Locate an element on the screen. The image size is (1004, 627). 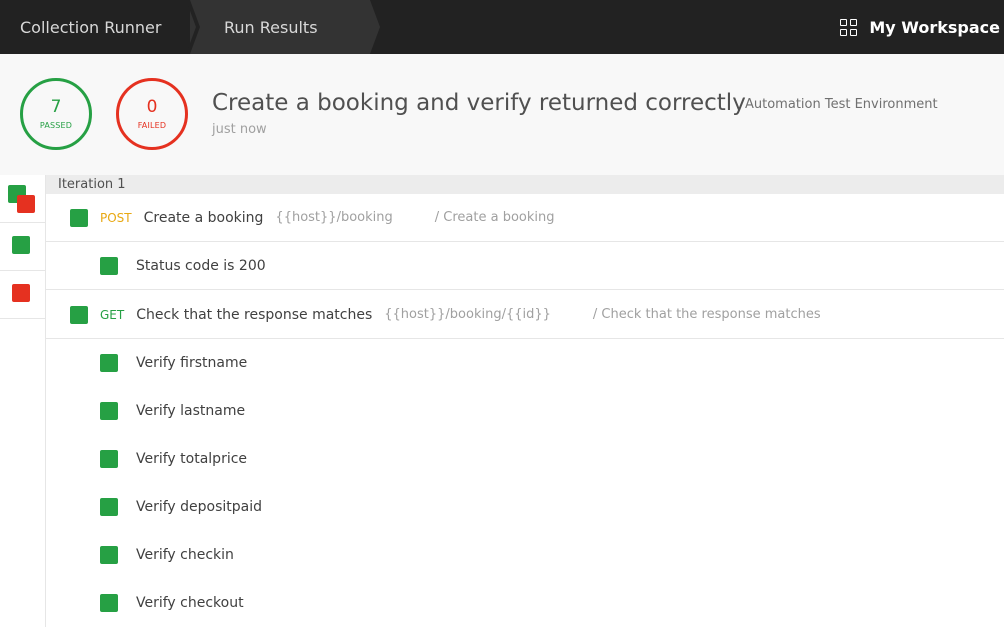
breadcrumb-collection-runner: Collection Runner is located at coordinates (95, 27).